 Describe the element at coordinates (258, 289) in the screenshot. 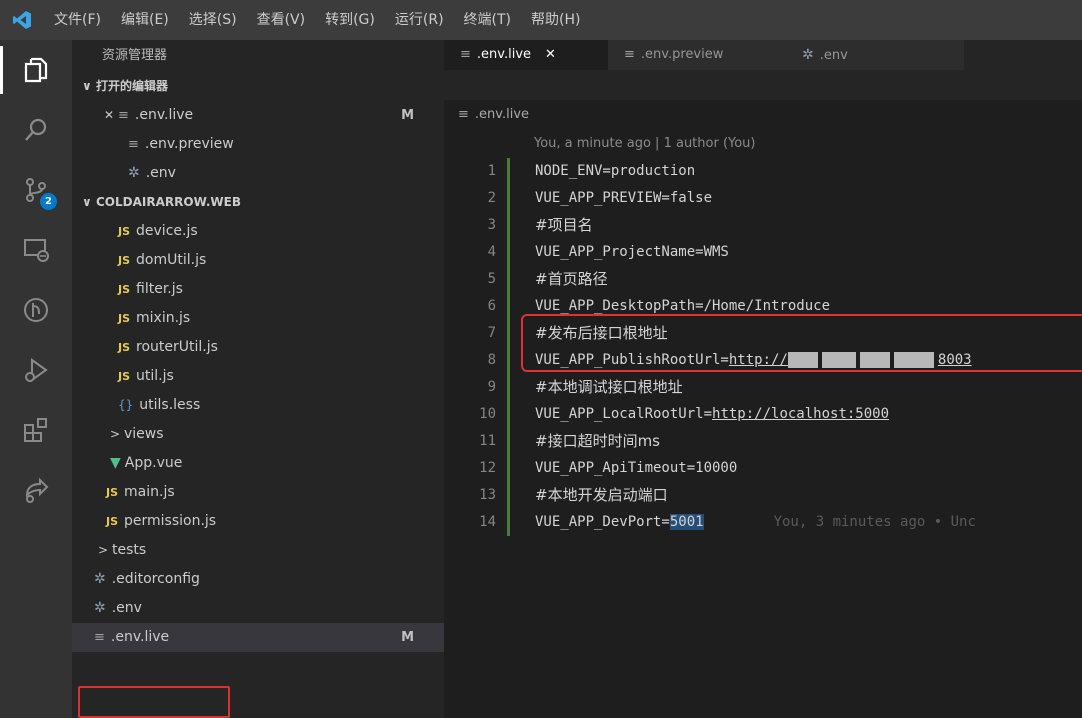

I see `file-item: JS filter.js` at that location.